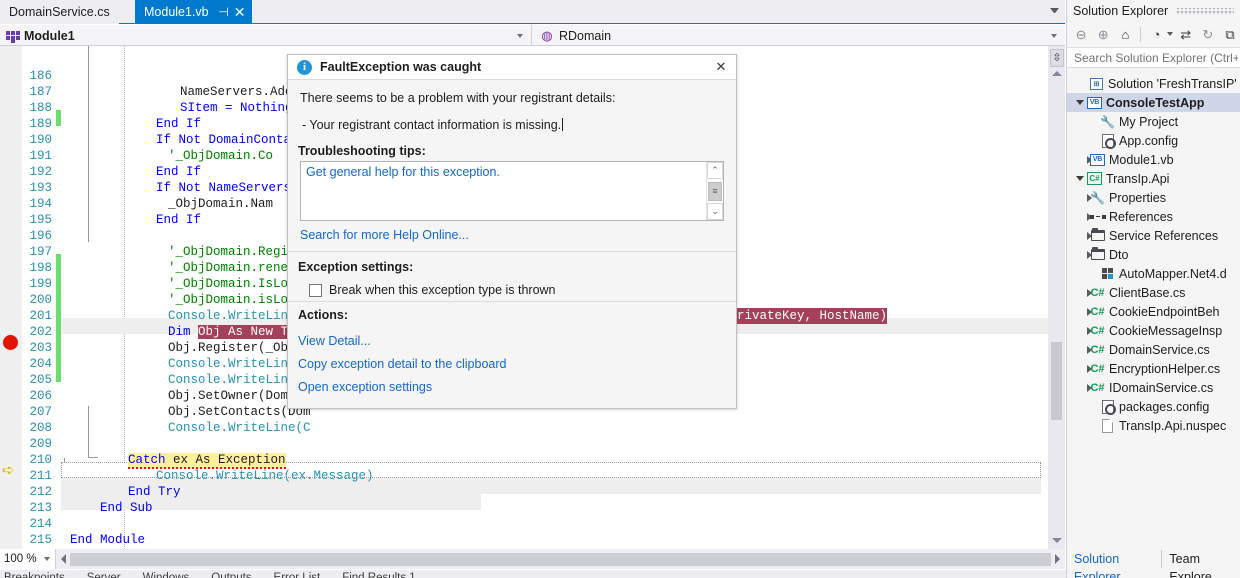  What do you see at coordinates (1186, 34) in the screenshot?
I see `sync-views-button: ⇄` at bounding box center [1186, 34].